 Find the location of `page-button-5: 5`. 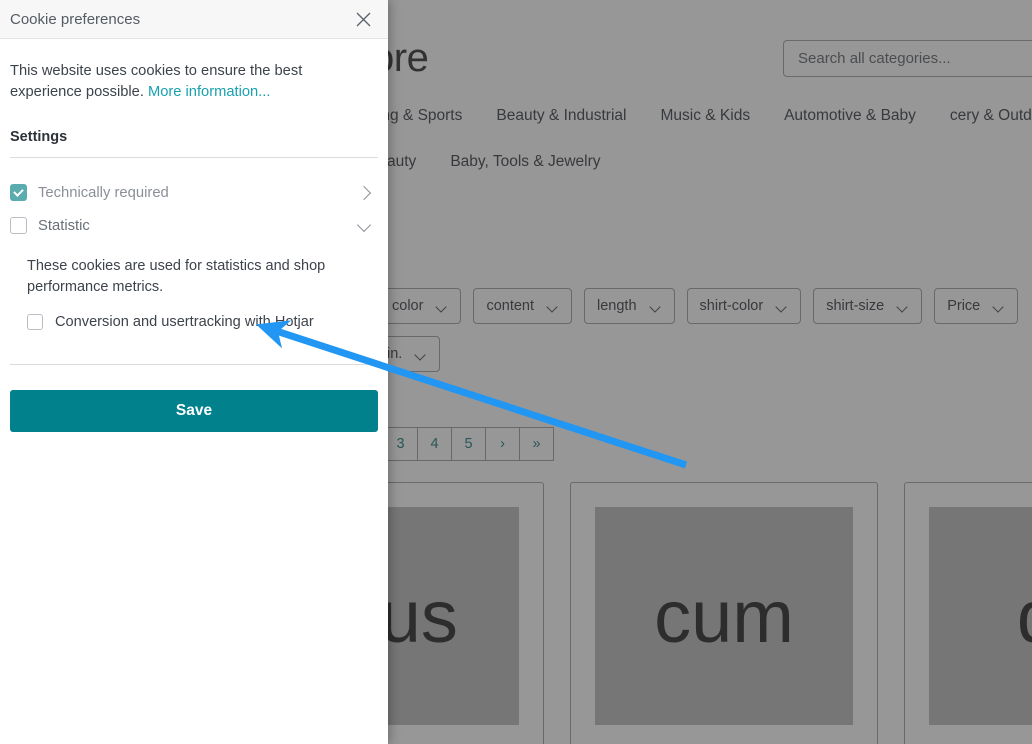

page-button-5: 5 is located at coordinates (469, 444).